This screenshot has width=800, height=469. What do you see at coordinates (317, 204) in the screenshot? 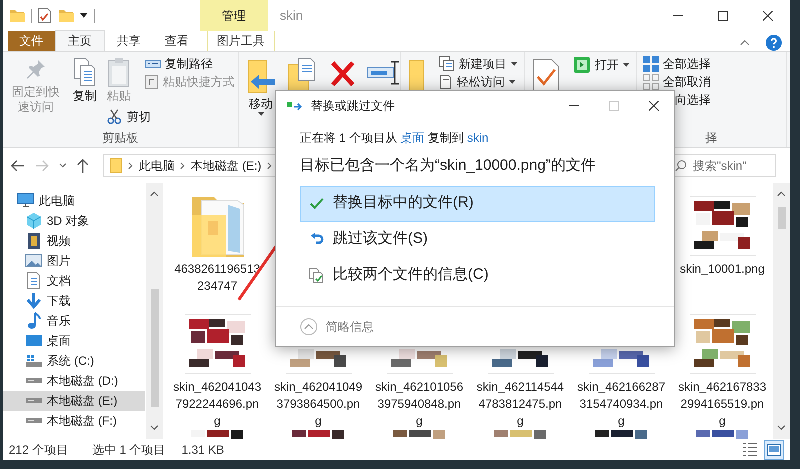
I see `check-icon` at bounding box center [317, 204].